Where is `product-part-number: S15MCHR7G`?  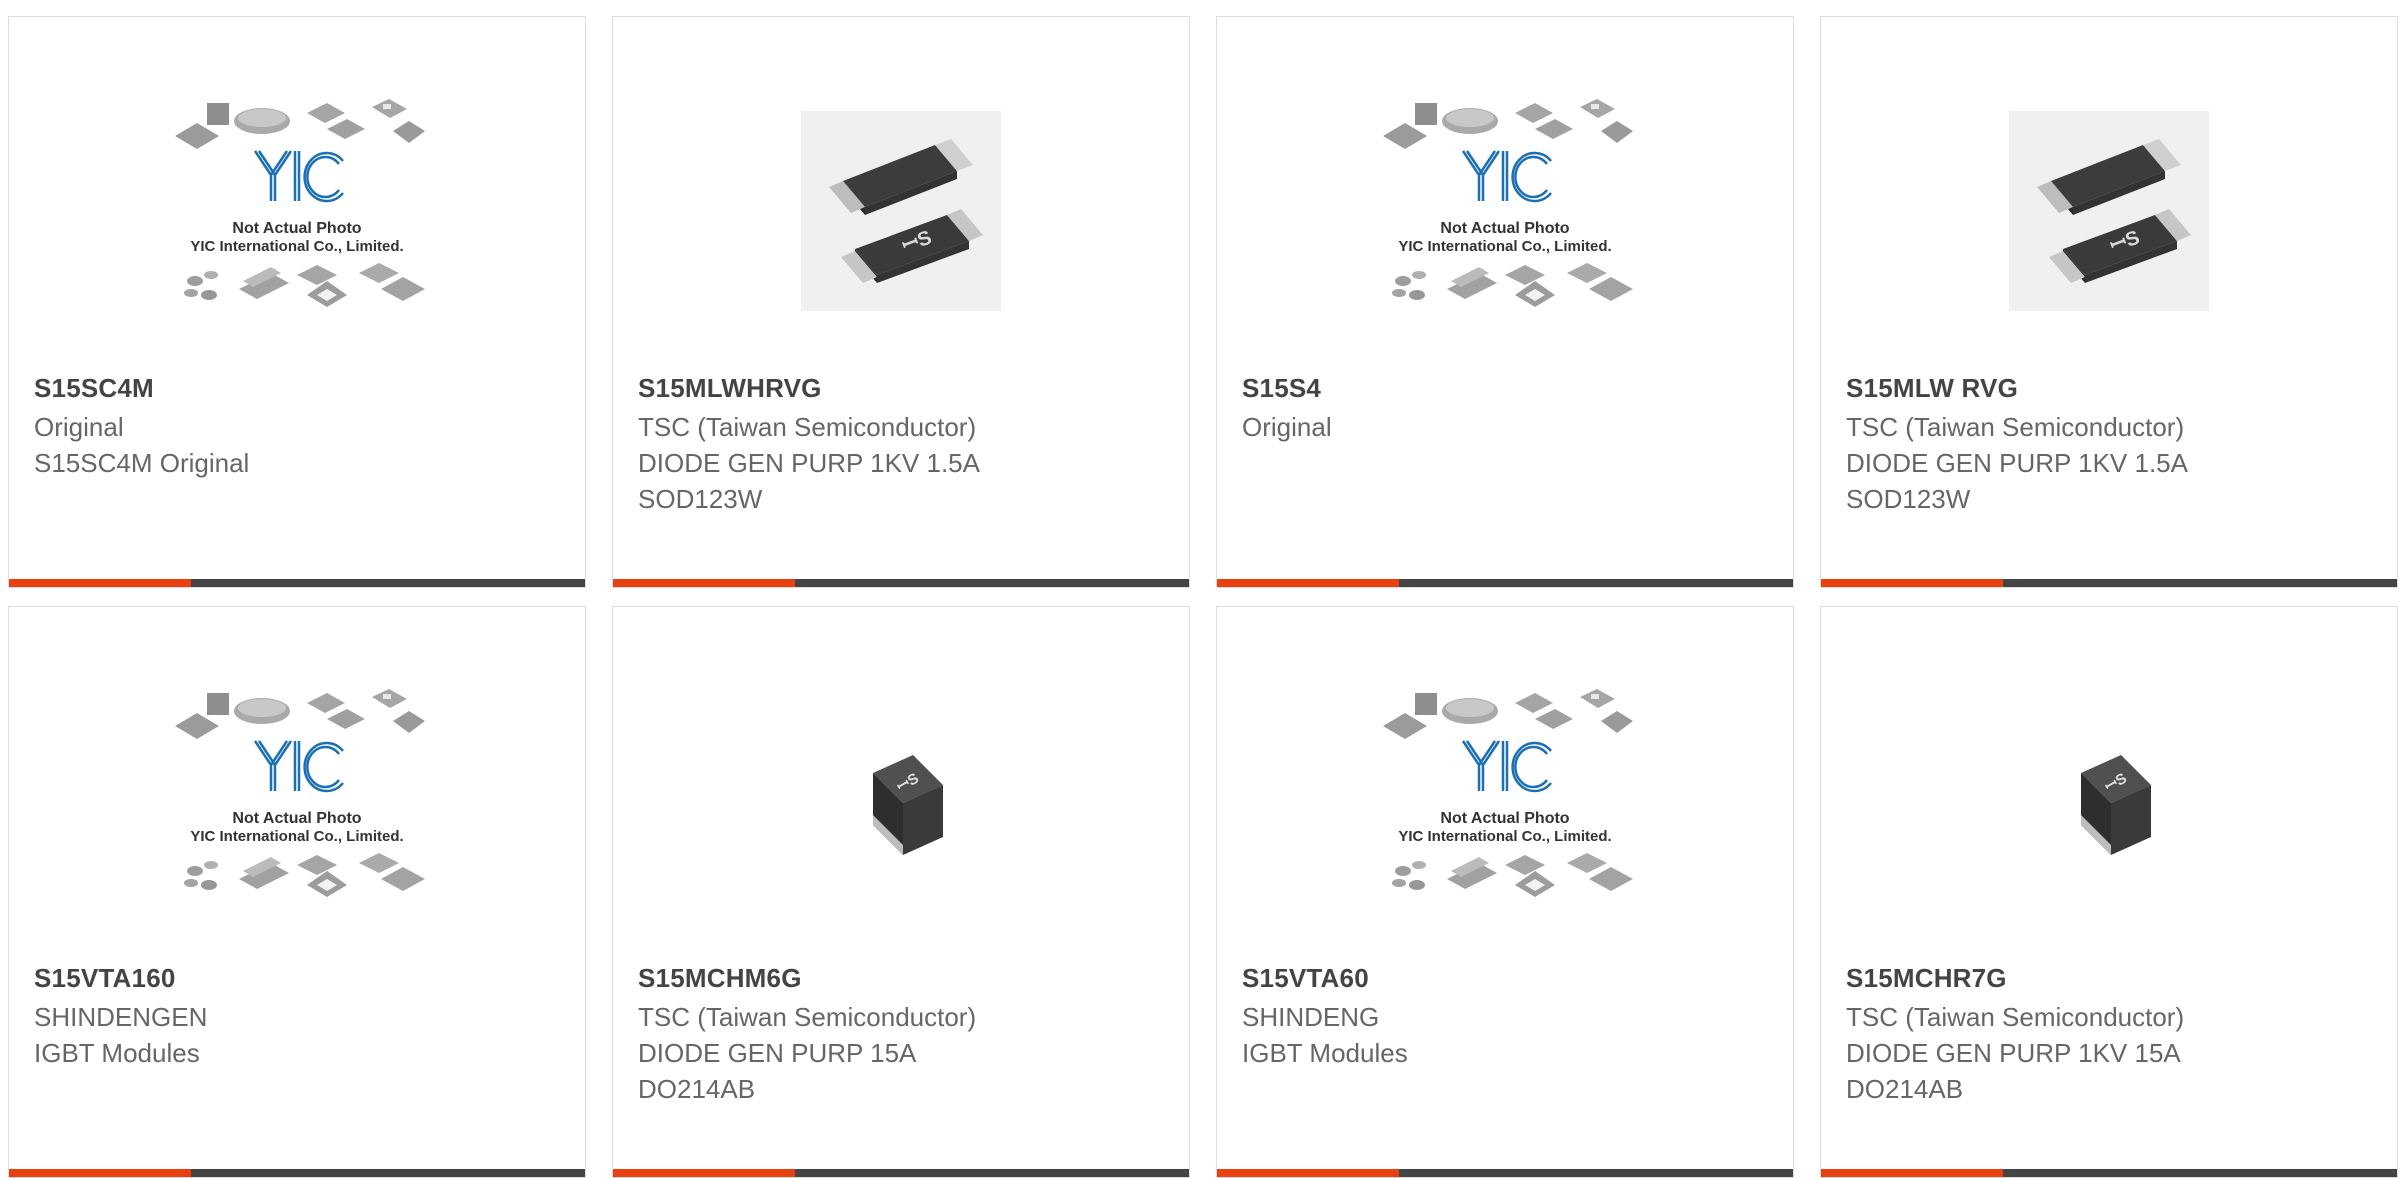 product-part-number: S15MCHR7G is located at coordinates (1926, 978).